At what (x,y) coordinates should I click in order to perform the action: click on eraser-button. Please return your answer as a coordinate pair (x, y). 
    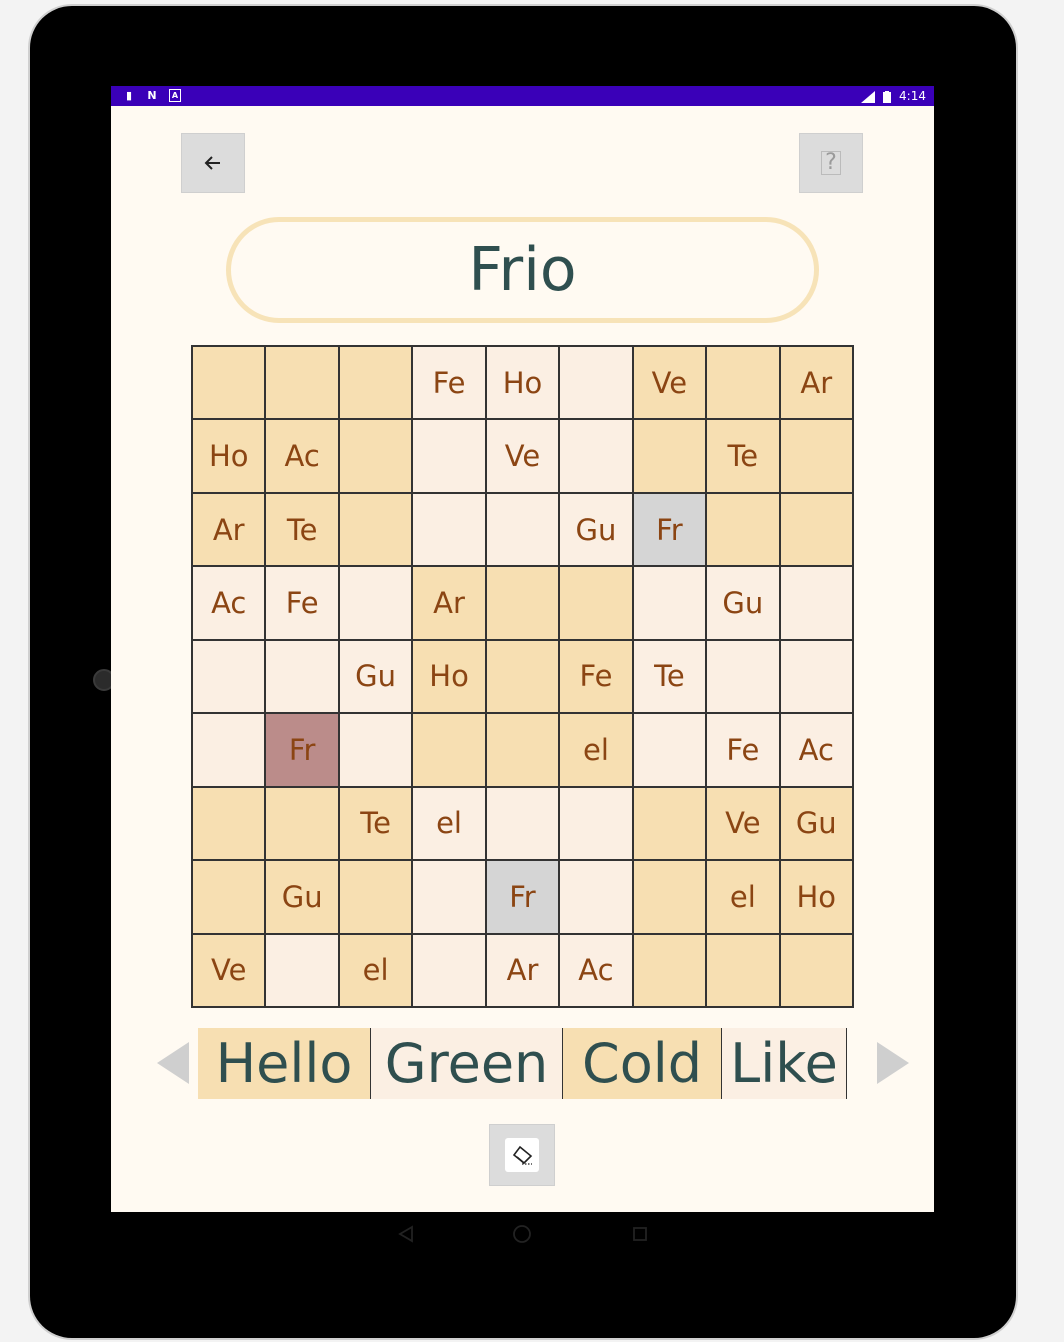
    Looking at the image, I should click on (522, 1155).